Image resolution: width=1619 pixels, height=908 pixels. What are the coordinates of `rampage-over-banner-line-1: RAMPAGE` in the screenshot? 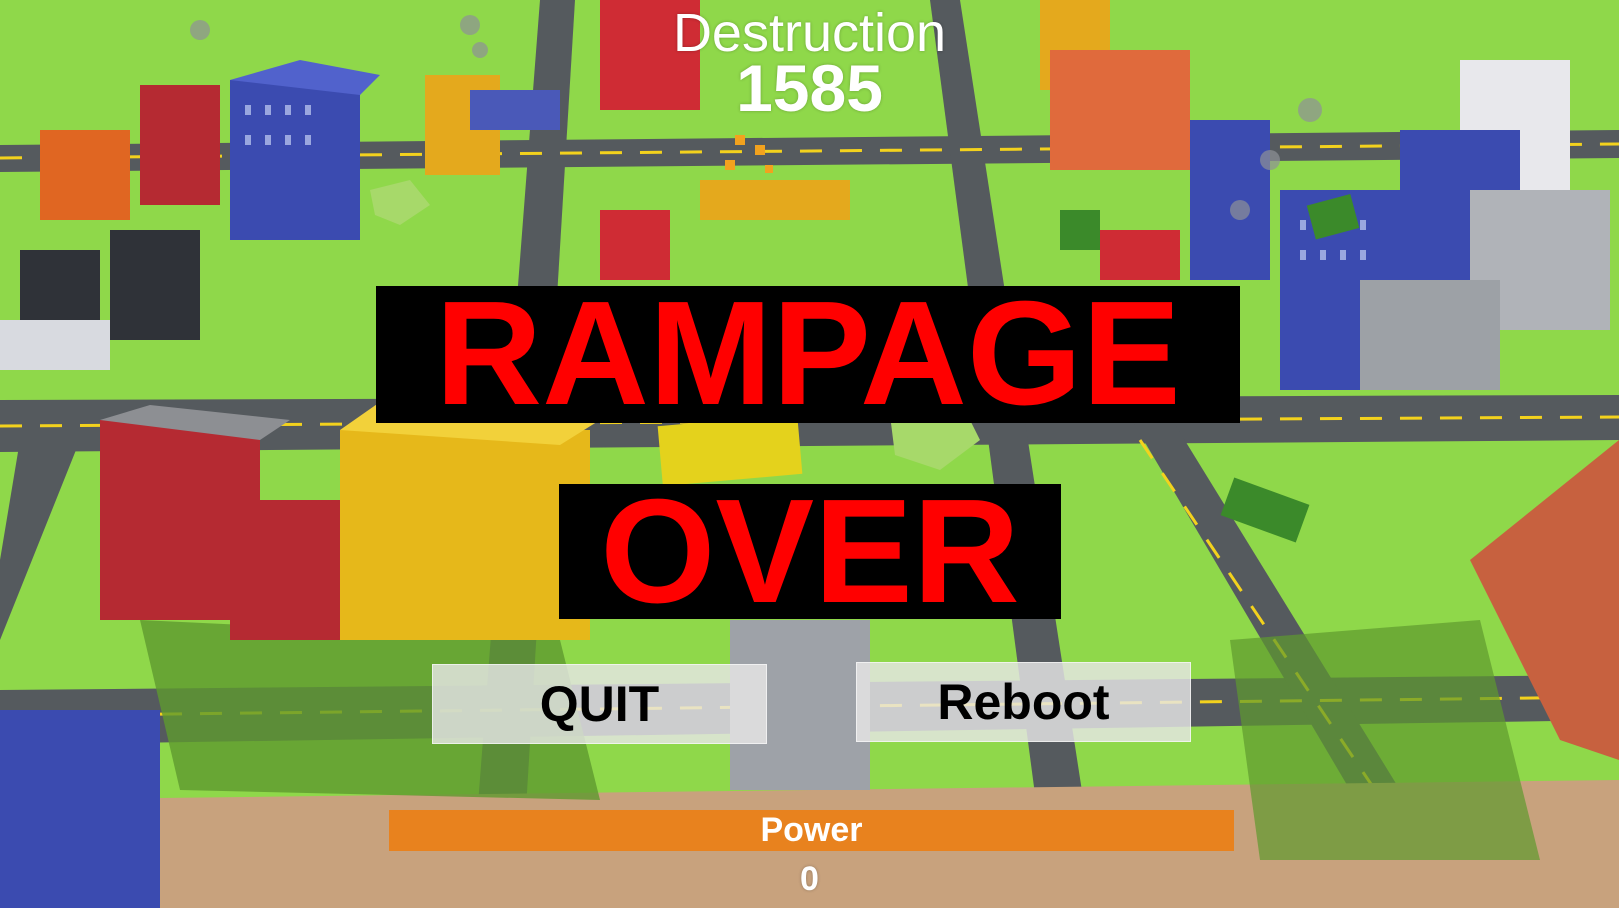 It's located at (808, 354).